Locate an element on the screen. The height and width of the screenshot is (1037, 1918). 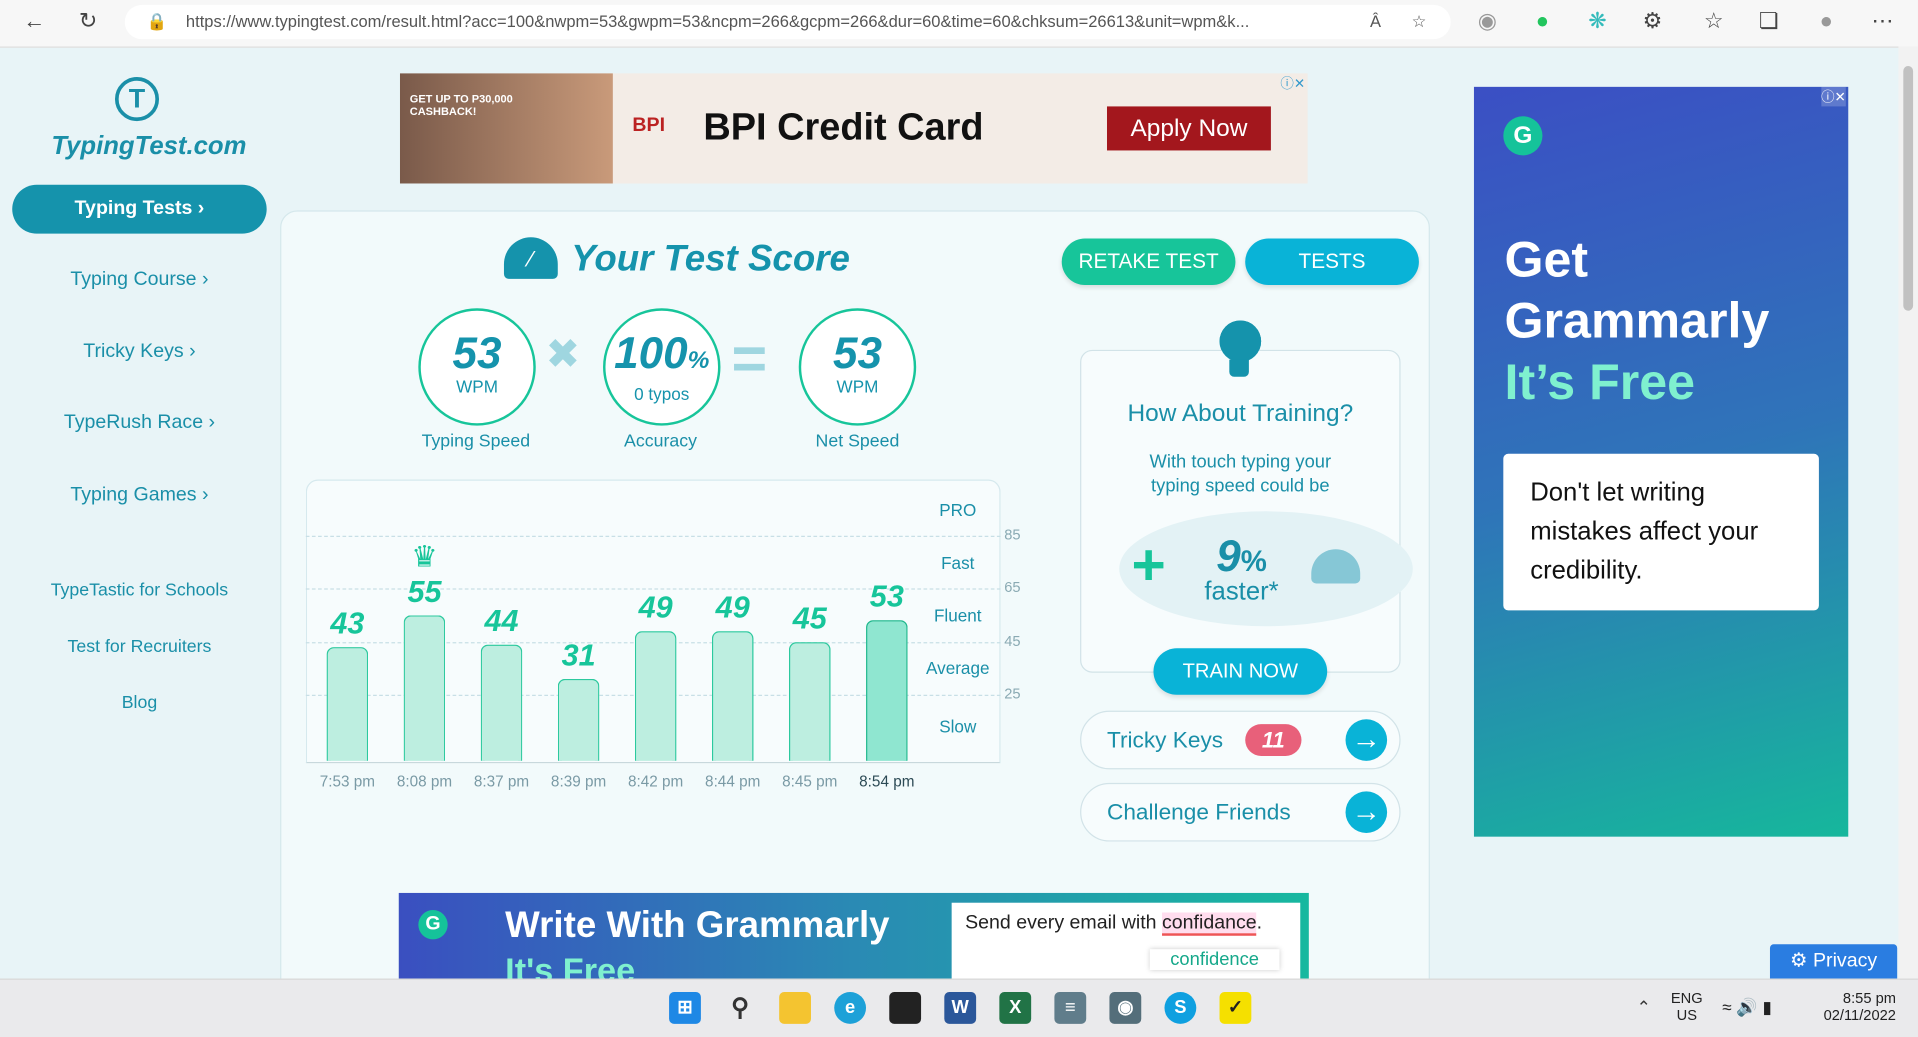
ad-headline-2: Grammarly is located at coordinates (1637, 320).